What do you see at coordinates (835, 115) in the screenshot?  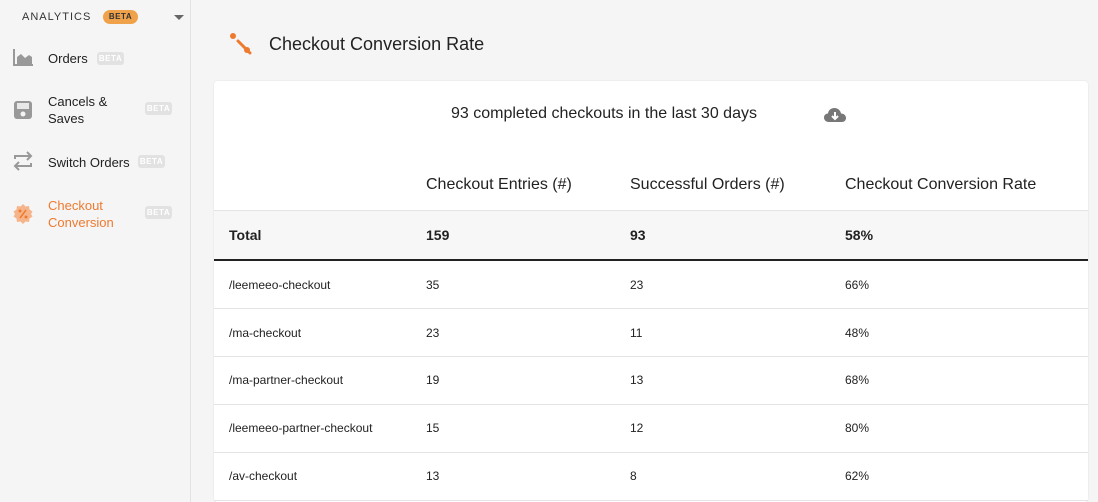 I see `cloud-download-icon` at bounding box center [835, 115].